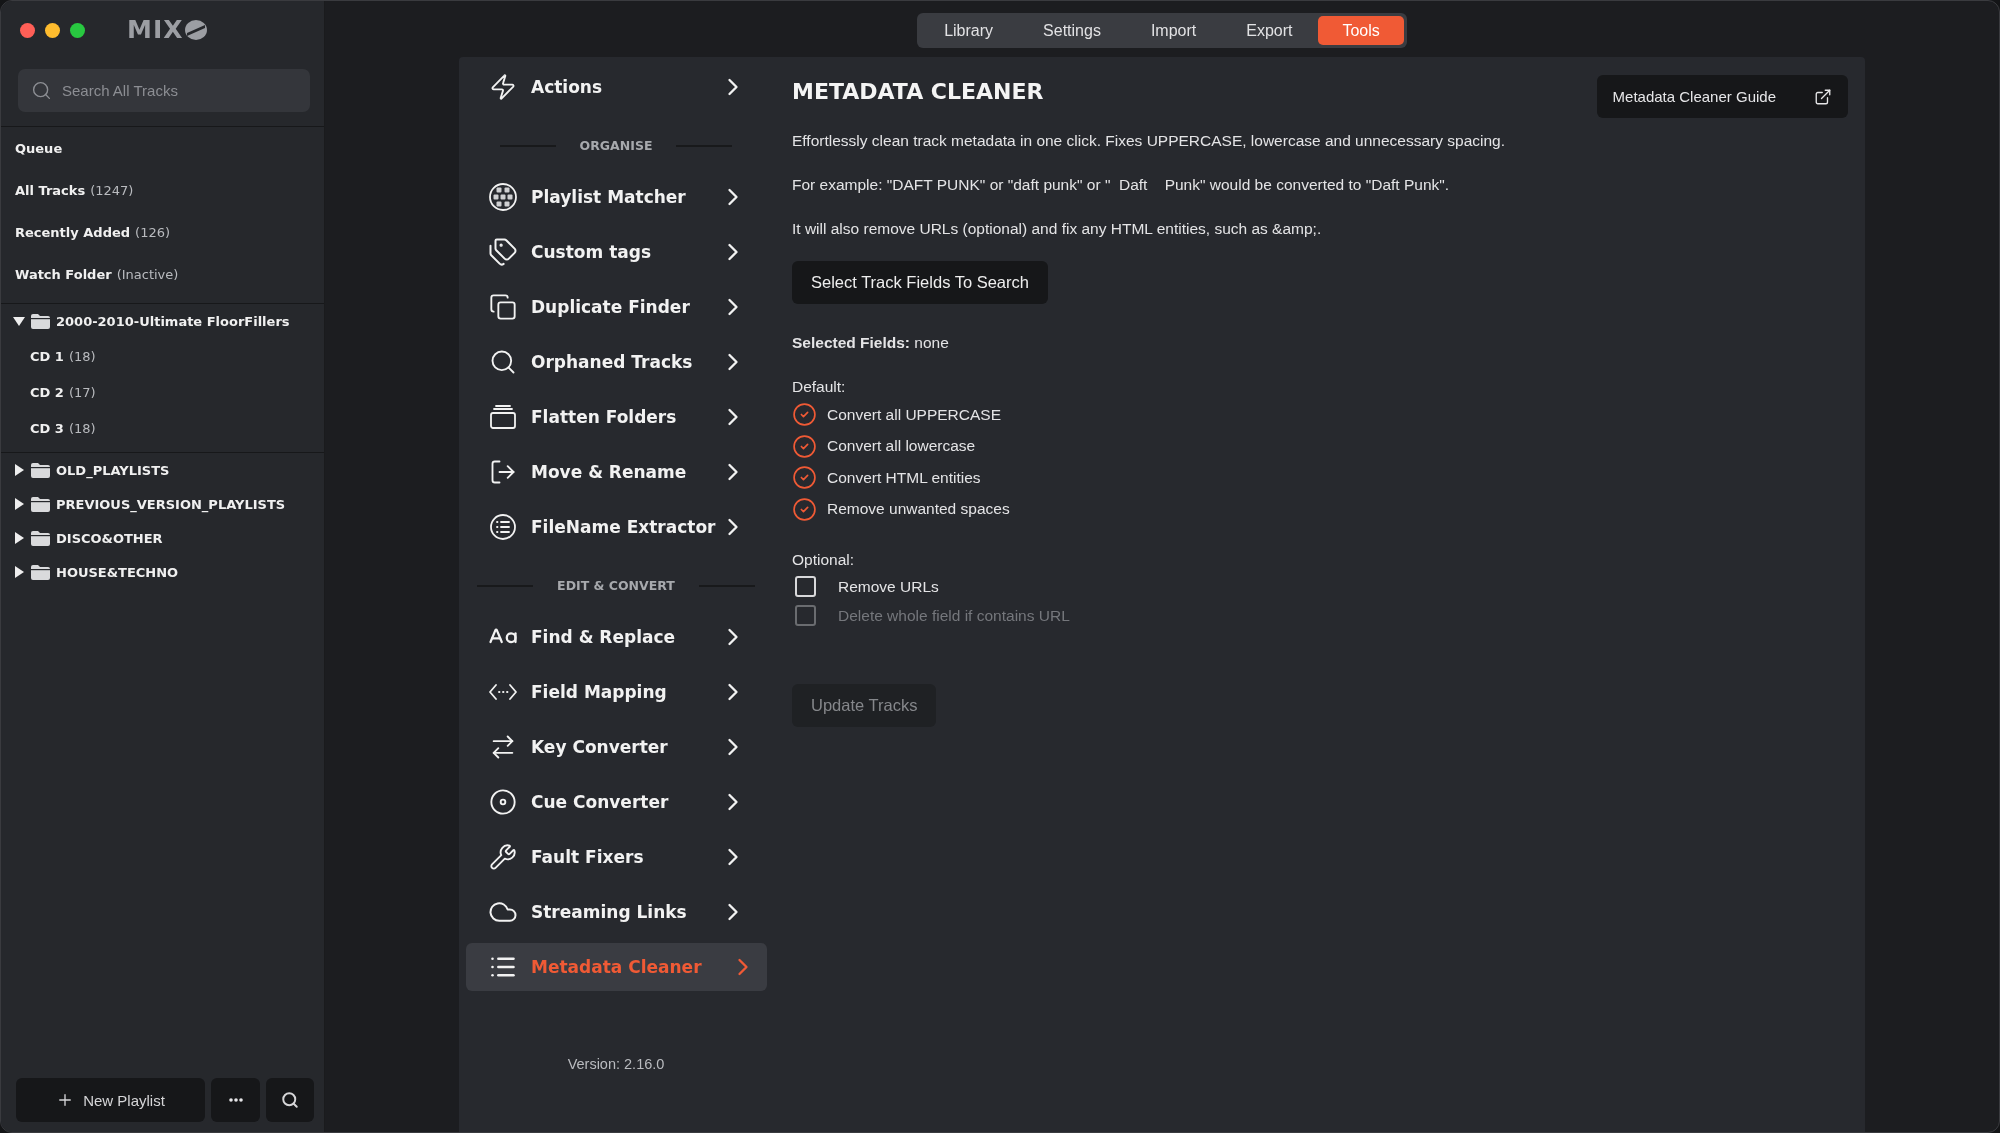 The image size is (2000, 1133). What do you see at coordinates (823, 560) in the screenshot?
I see `optional-label: Optional:` at bounding box center [823, 560].